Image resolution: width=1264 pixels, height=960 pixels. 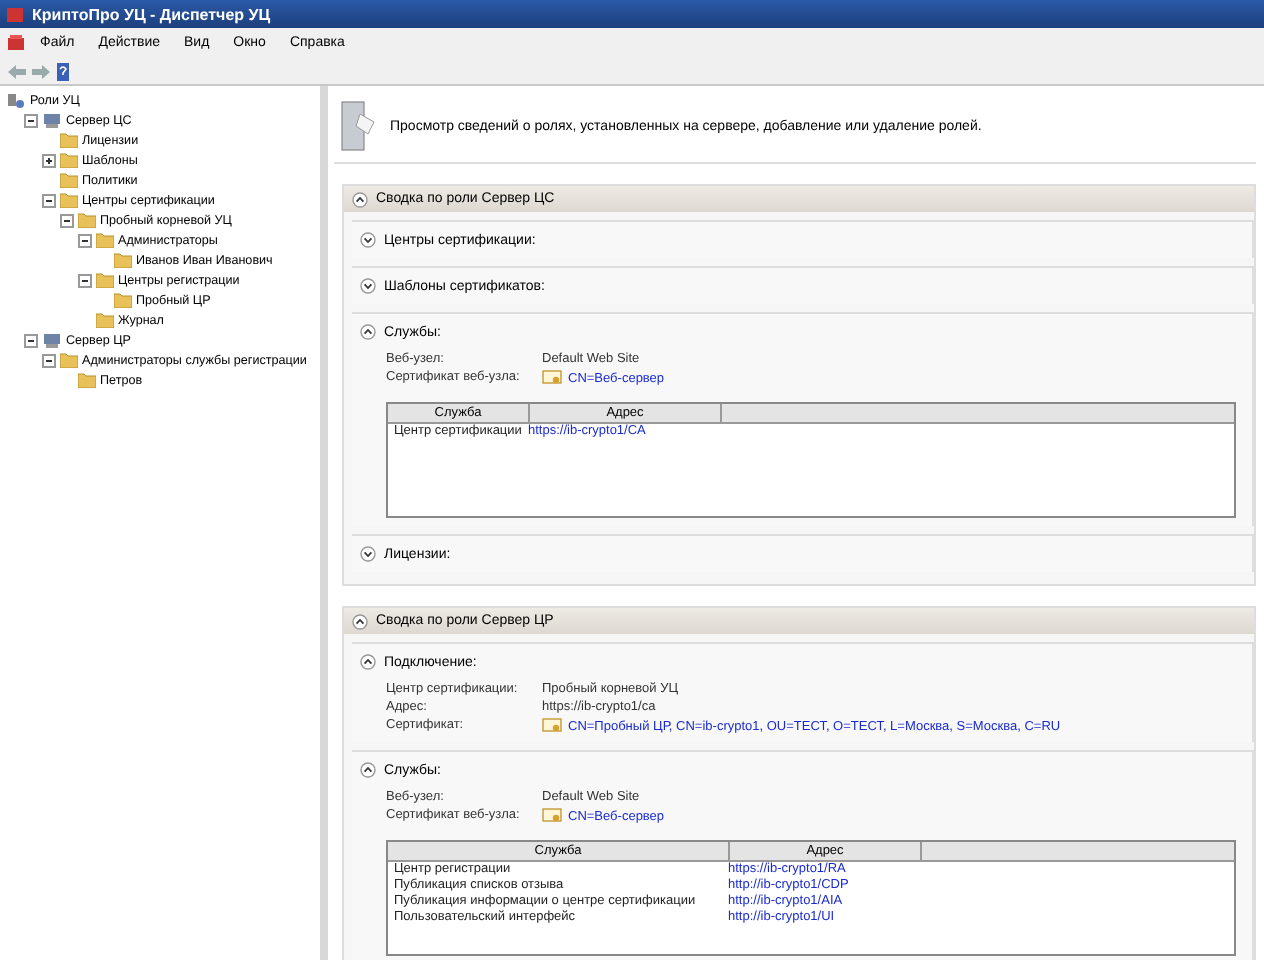 What do you see at coordinates (358, 126) in the screenshot?
I see `server-roles-icon` at bounding box center [358, 126].